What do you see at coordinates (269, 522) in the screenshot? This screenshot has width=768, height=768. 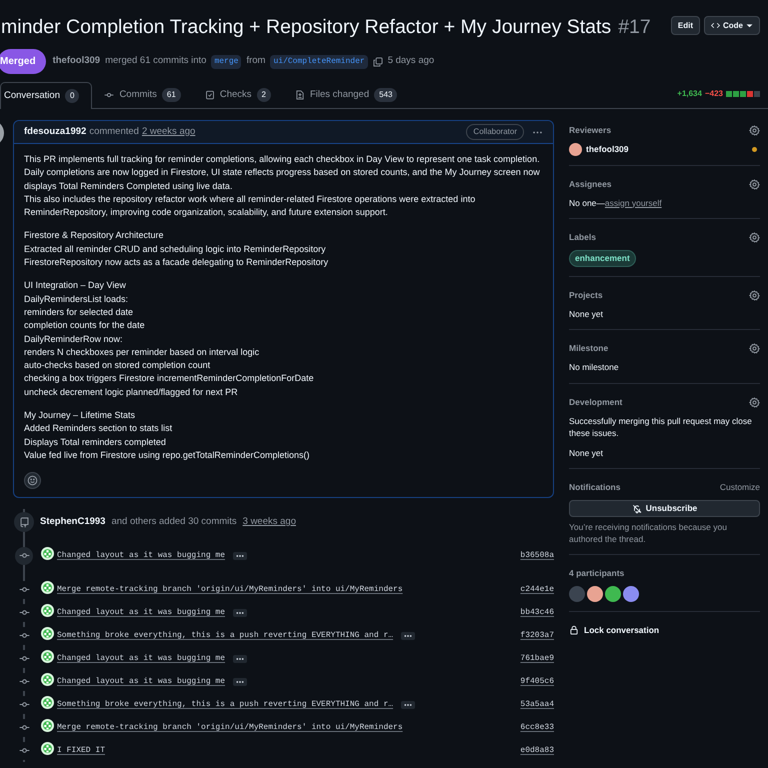 I see `timestamp-link: 3 weeks ago` at bounding box center [269, 522].